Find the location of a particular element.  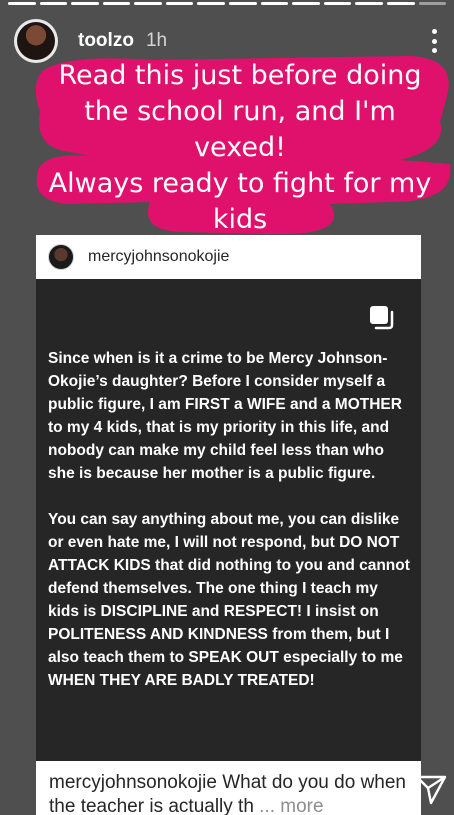

caption-line: kids is located at coordinates (240, 219).